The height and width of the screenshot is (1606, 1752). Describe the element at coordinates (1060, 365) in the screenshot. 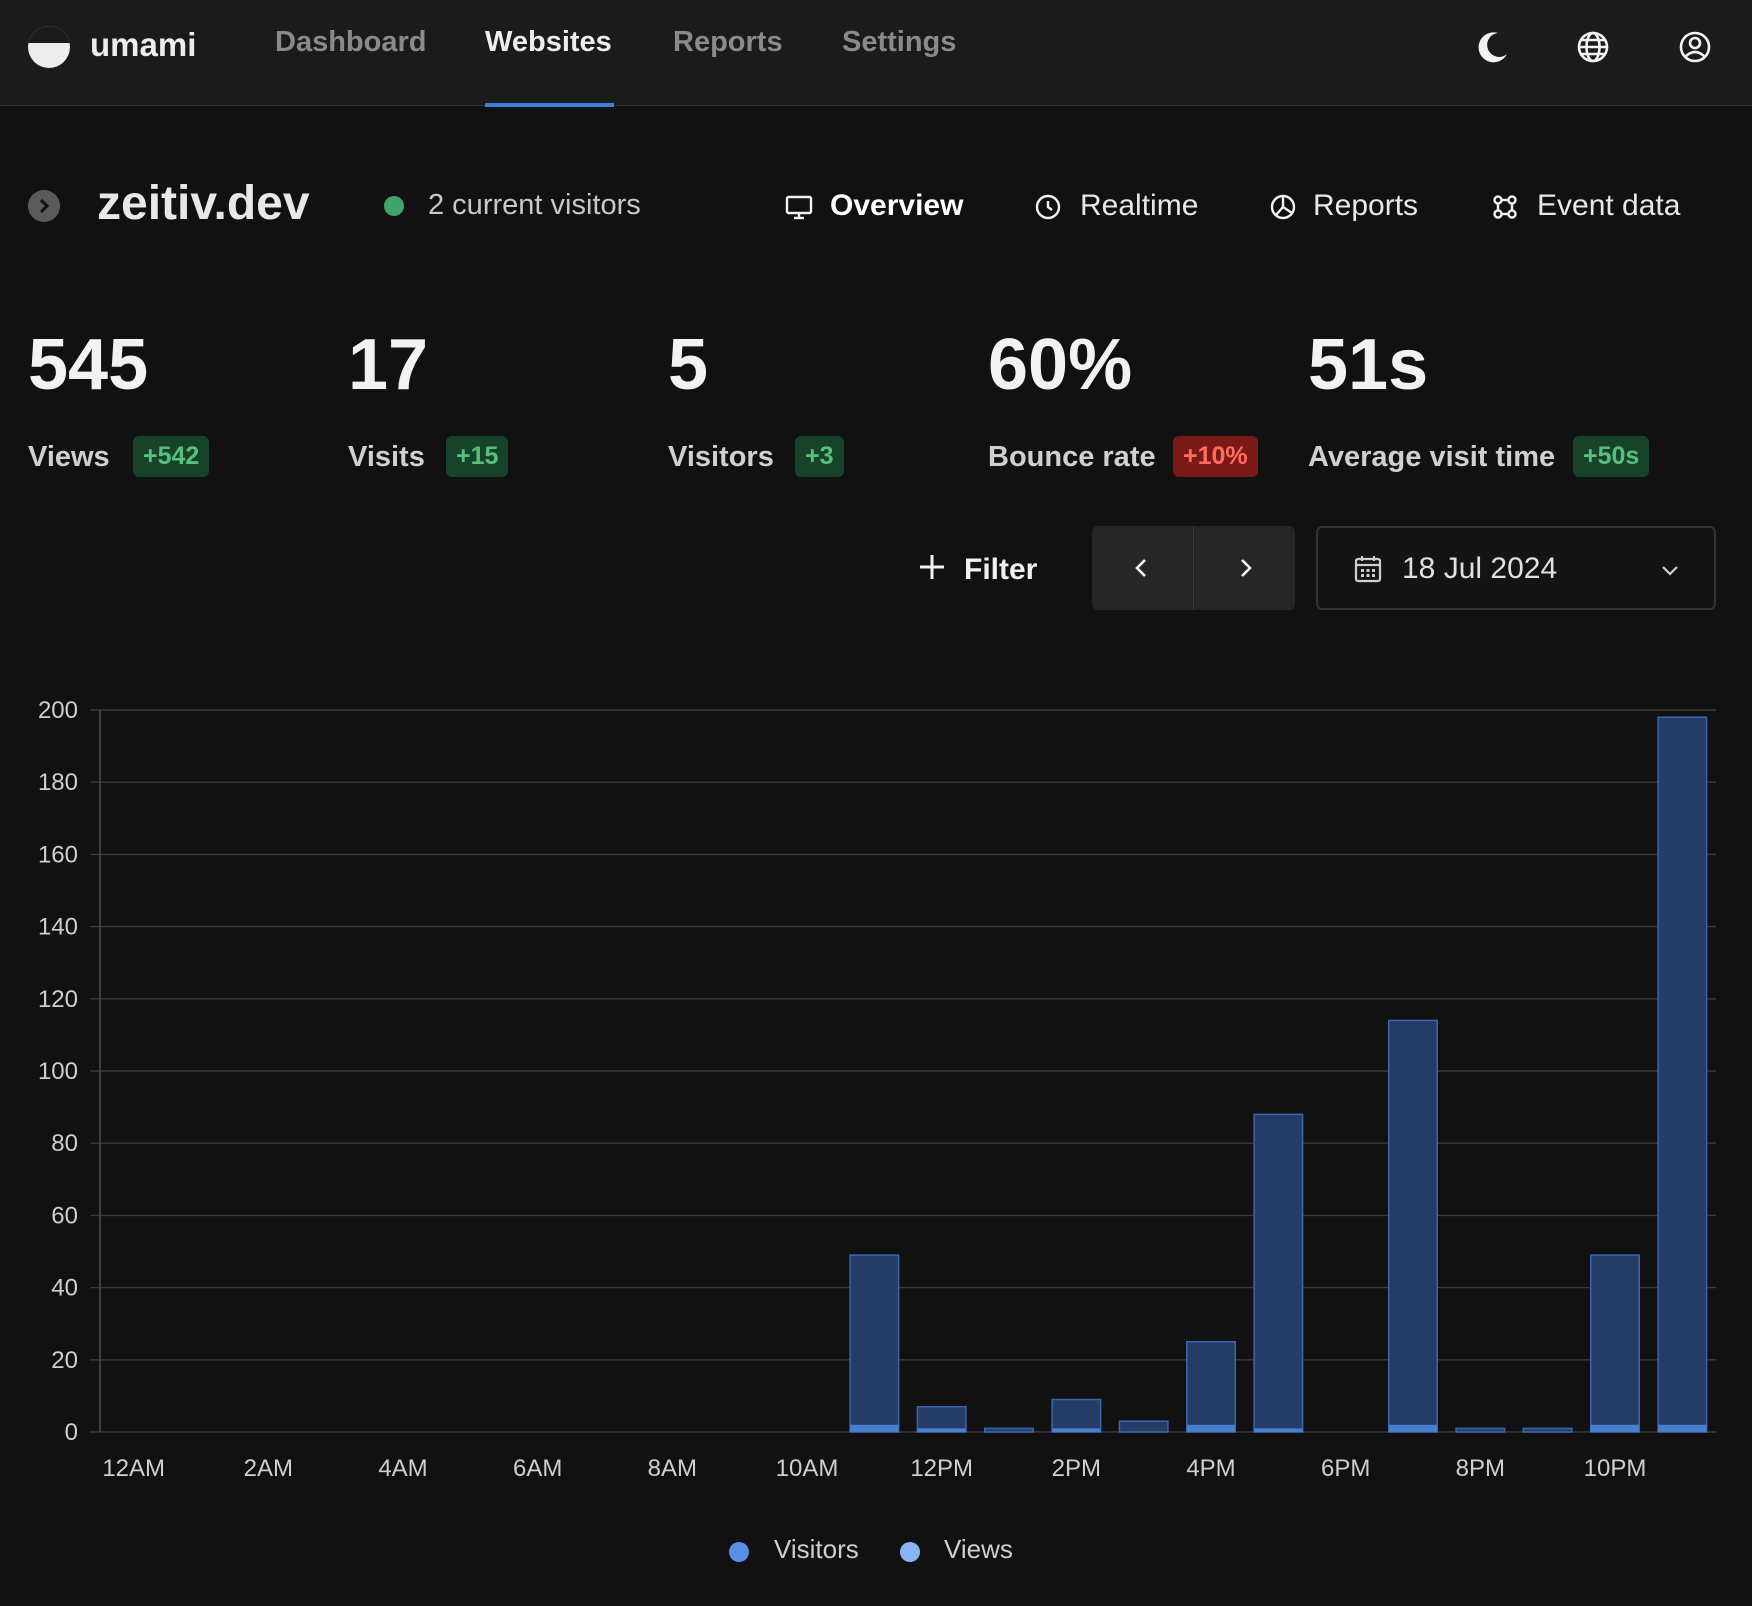

I see `metric-bounce-rate-value: 60%` at that location.